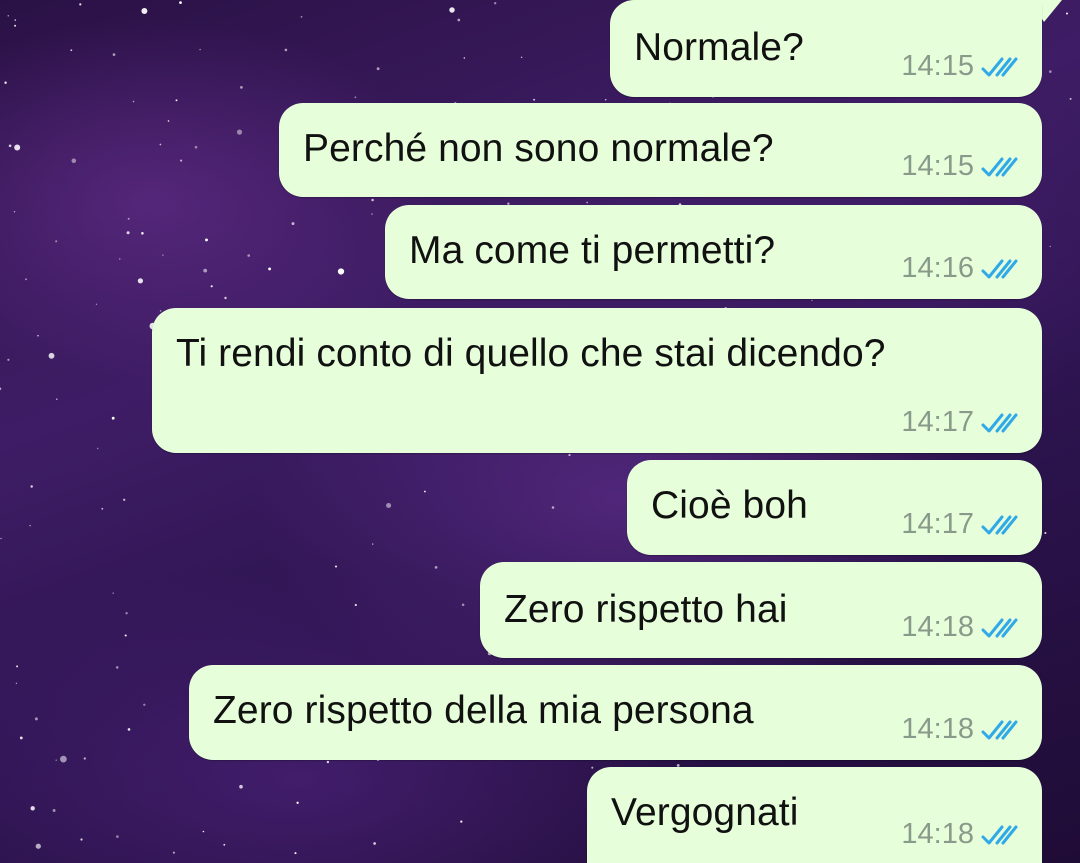  What do you see at coordinates (826, 48) in the screenshot?
I see `message-bubble: Normale? 14:15` at bounding box center [826, 48].